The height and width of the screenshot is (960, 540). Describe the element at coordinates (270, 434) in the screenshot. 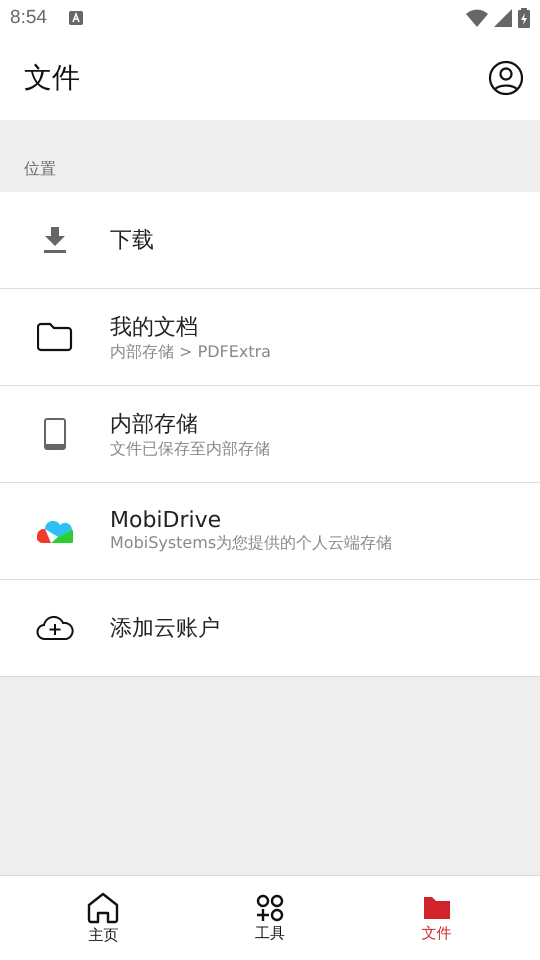

I see `location-row: 内部存储 文件已保存至内部存储` at that location.